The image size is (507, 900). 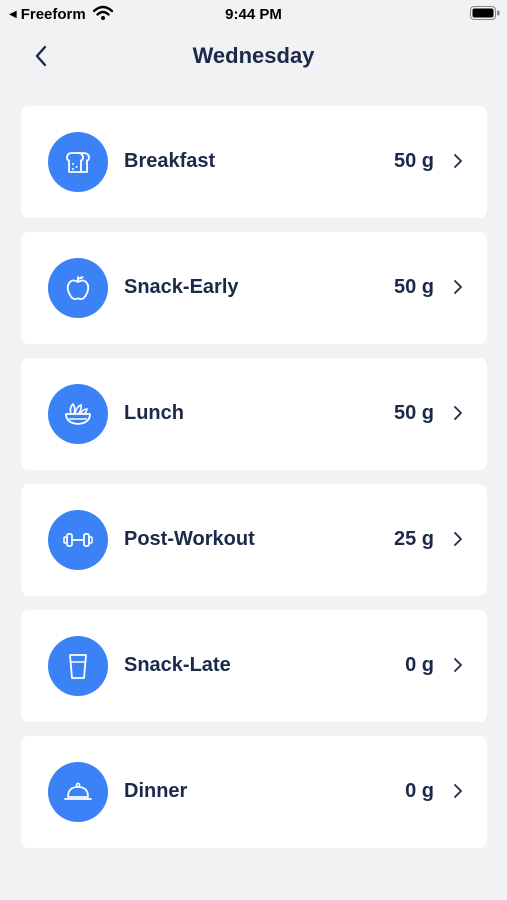 I want to click on dumbbell-icon, so click(x=78, y=540).